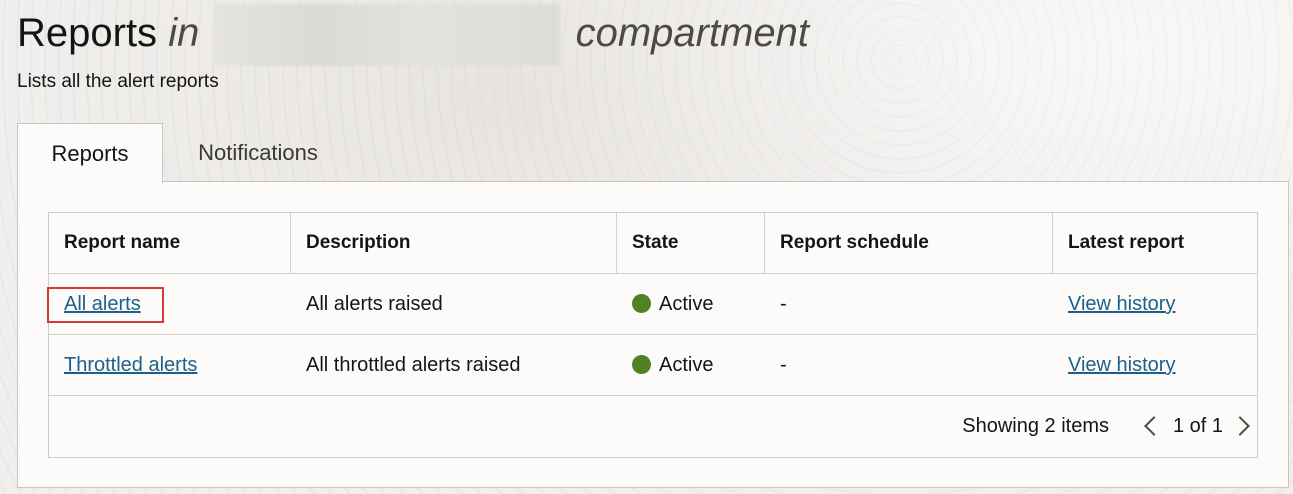 This screenshot has width=1293, height=494. What do you see at coordinates (105, 305) in the screenshot?
I see `highlight-box` at bounding box center [105, 305].